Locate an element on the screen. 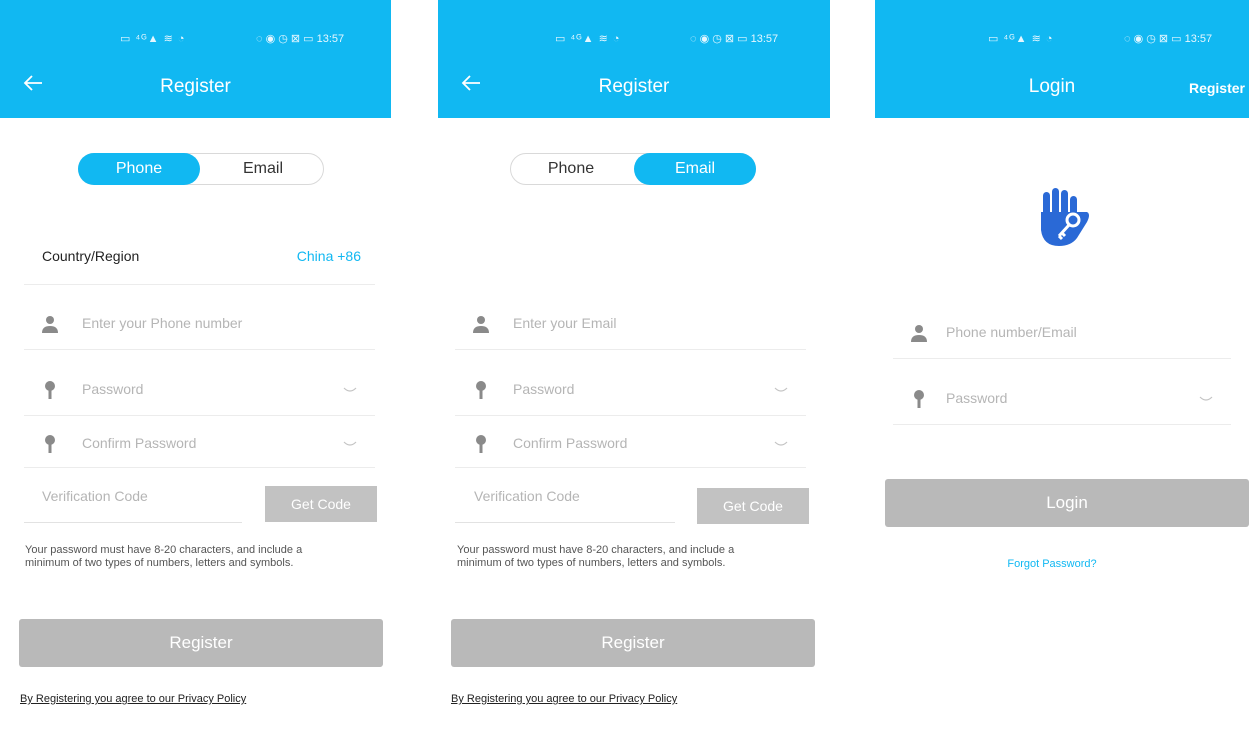 Image resolution: width=1249 pixels, height=740 pixels. email-placeholder: Enter your Email is located at coordinates (565, 323).